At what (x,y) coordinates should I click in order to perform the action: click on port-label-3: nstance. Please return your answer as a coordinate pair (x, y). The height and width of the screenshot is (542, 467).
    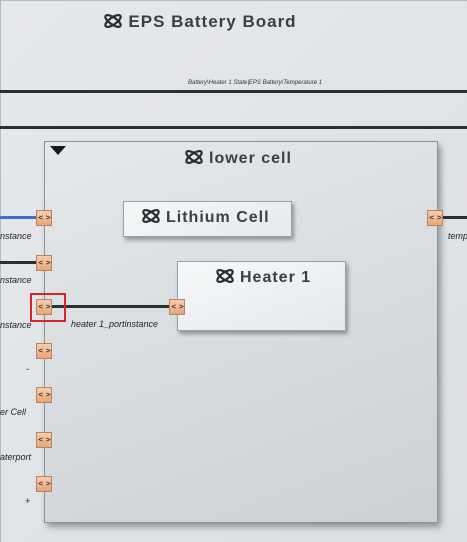
    Looking at the image, I should click on (16, 325).